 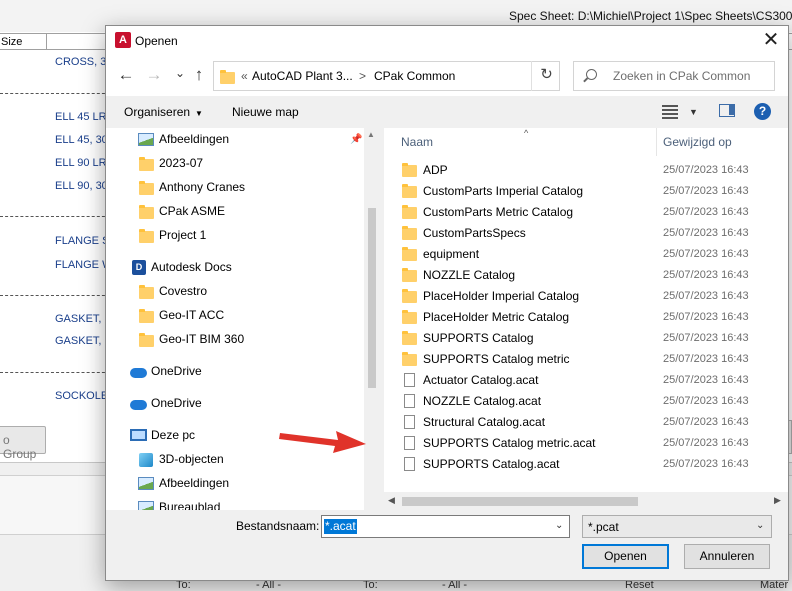 I want to click on file-row: SUPPORTS Catalog.acat 25/07/2023 16:43, so click(x=586, y=464).